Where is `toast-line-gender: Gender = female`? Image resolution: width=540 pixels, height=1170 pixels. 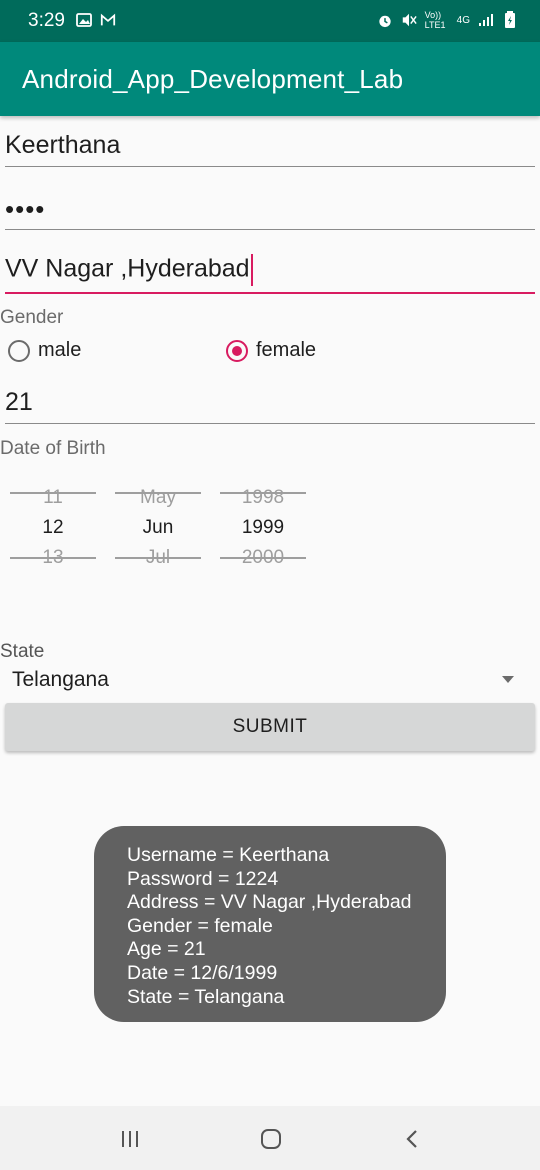 toast-line-gender: Gender = female is located at coordinates (200, 925).